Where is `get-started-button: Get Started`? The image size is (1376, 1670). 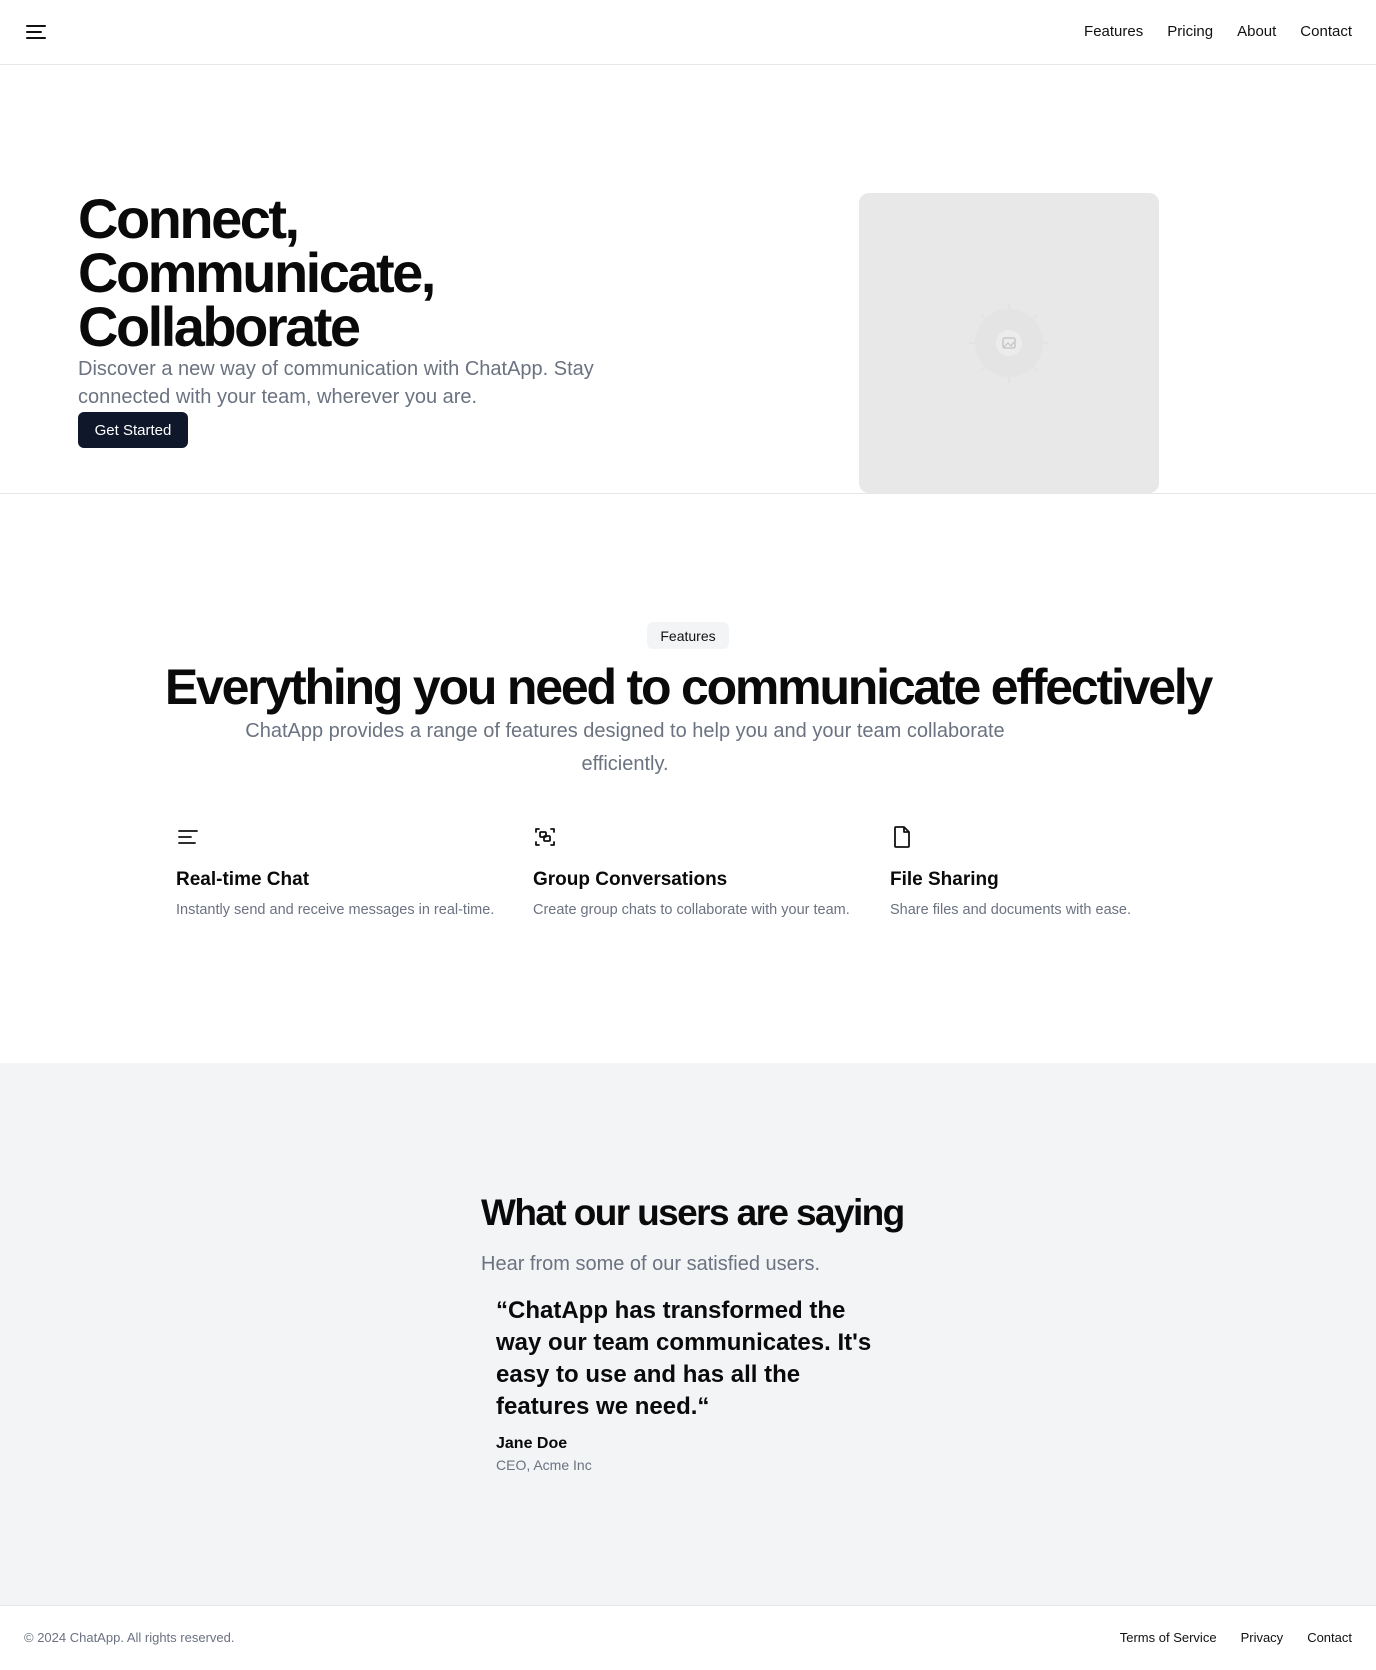
get-started-button: Get Started is located at coordinates (133, 430).